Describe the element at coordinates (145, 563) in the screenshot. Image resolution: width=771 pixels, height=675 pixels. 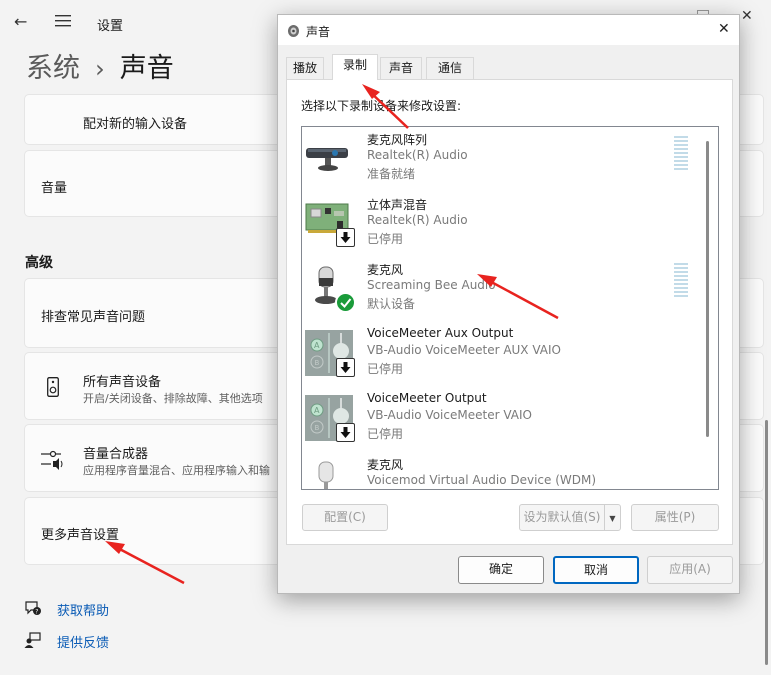
I see `arrow-to-more-sound-settings` at that location.